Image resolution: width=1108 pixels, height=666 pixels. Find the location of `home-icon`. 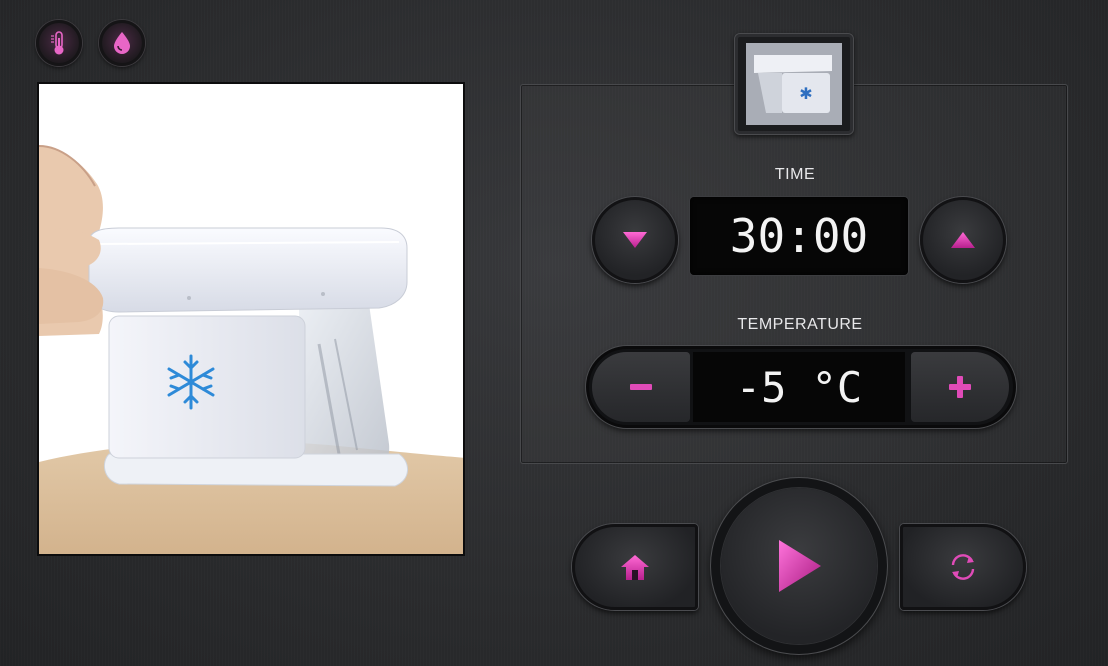

home-icon is located at coordinates (635, 567).